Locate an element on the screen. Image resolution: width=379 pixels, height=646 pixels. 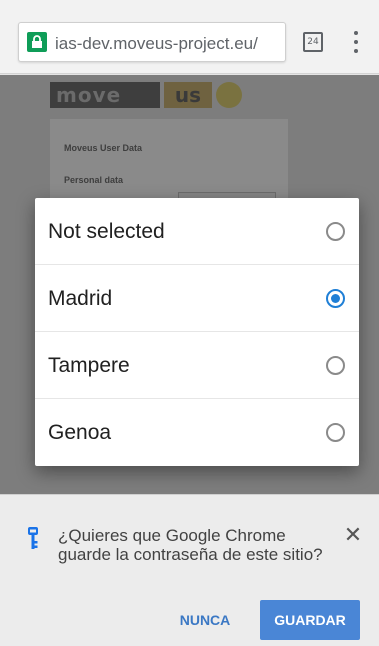
key-icon is located at coordinates (33, 539).